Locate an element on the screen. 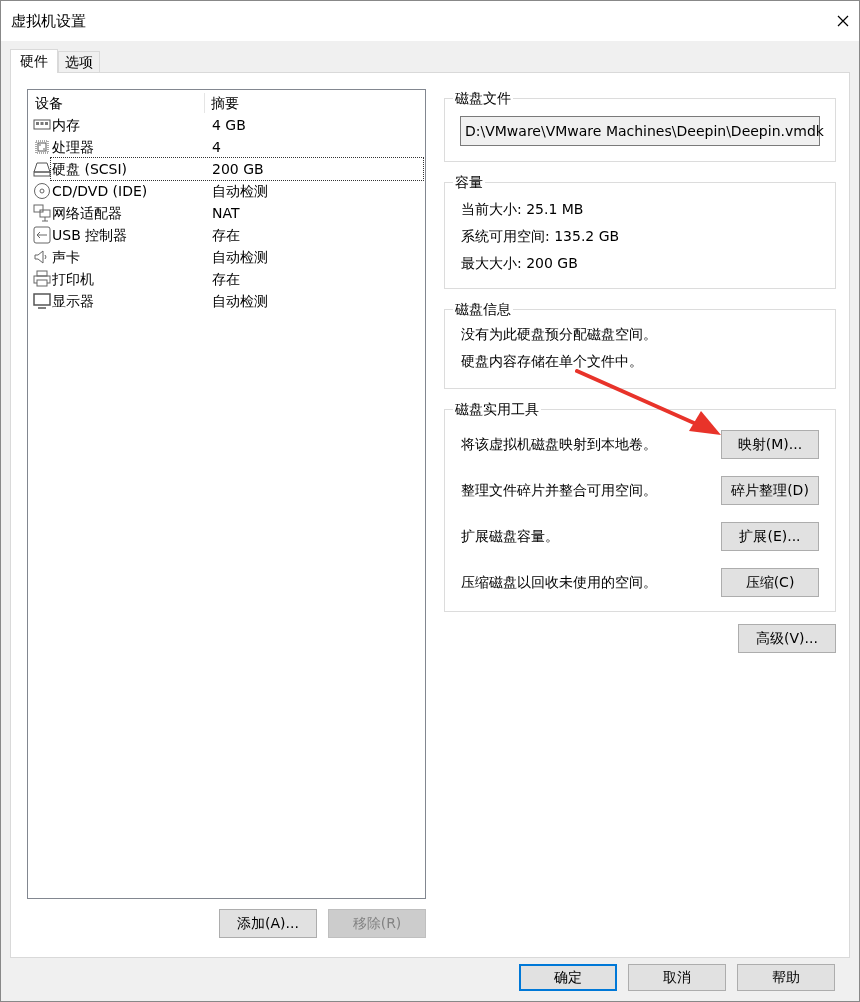 Image resolution: width=860 pixels, height=1002 pixels. group-title: 容量 is located at coordinates (469, 182).